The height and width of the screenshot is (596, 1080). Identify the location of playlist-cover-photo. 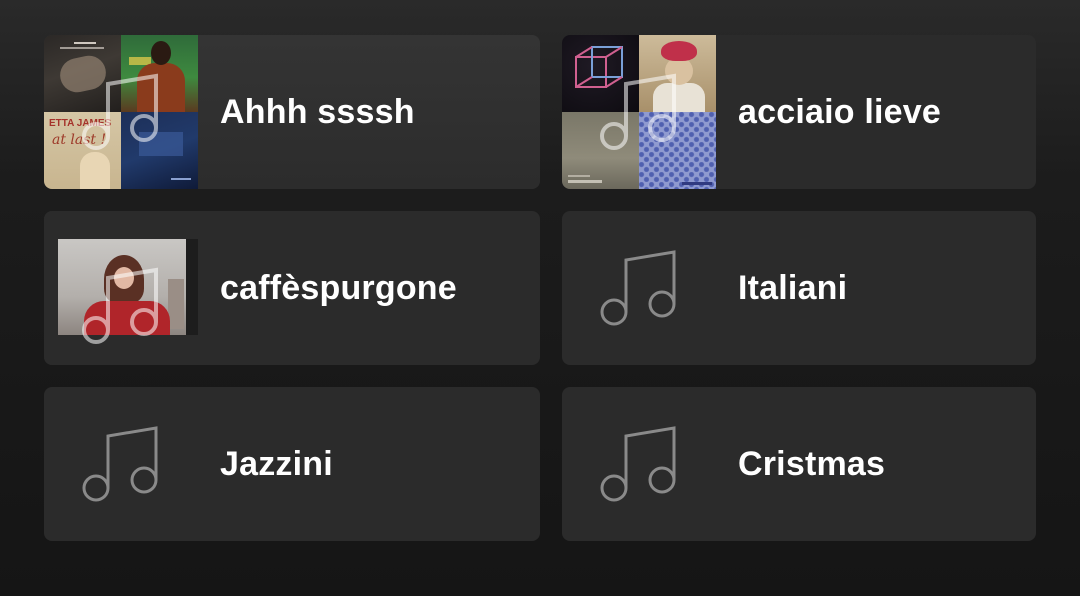
(121, 288).